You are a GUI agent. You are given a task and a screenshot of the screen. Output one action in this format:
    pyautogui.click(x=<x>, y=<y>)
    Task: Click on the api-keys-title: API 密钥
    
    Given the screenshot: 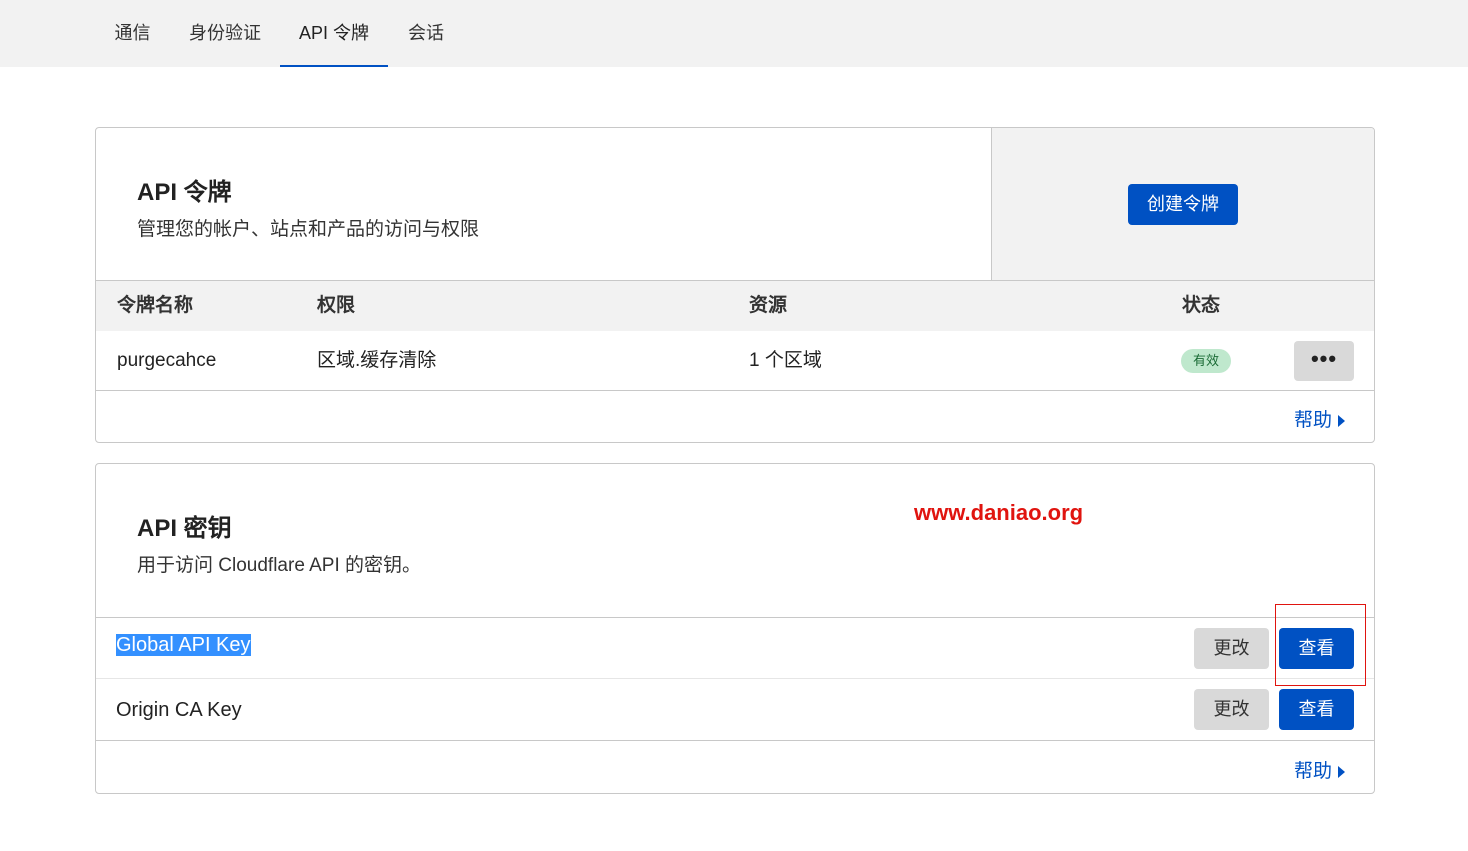 What is the action you would take?
    pyautogui.click(x=184, y=528)
    